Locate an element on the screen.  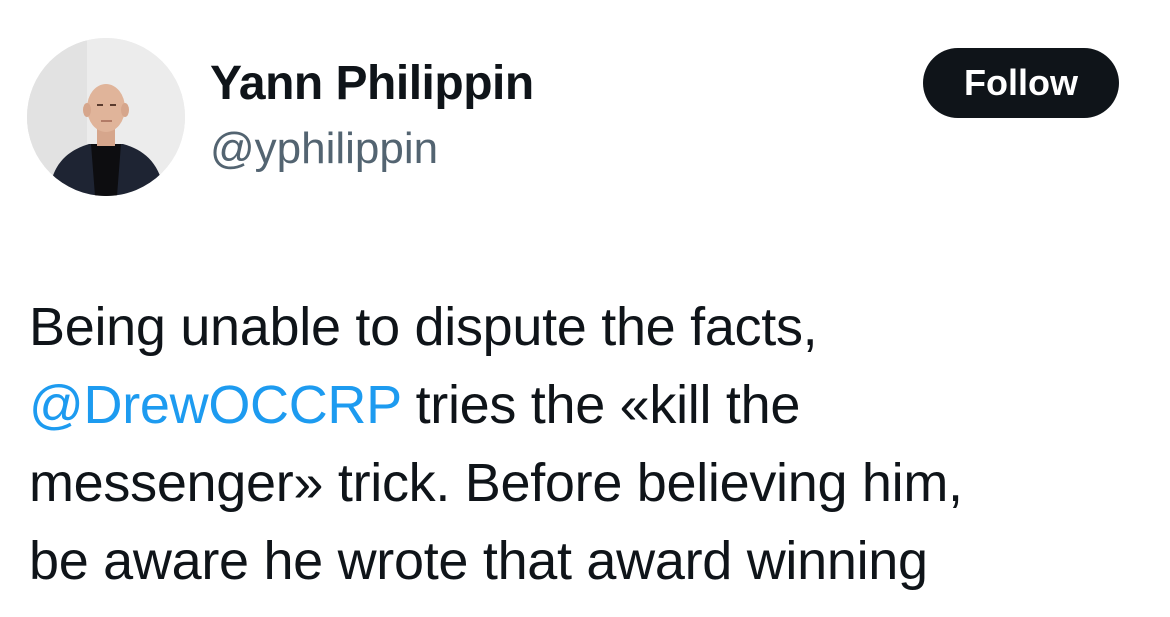
tweet-text-segment: tries the «kill the is located at coordinates (600, 405).